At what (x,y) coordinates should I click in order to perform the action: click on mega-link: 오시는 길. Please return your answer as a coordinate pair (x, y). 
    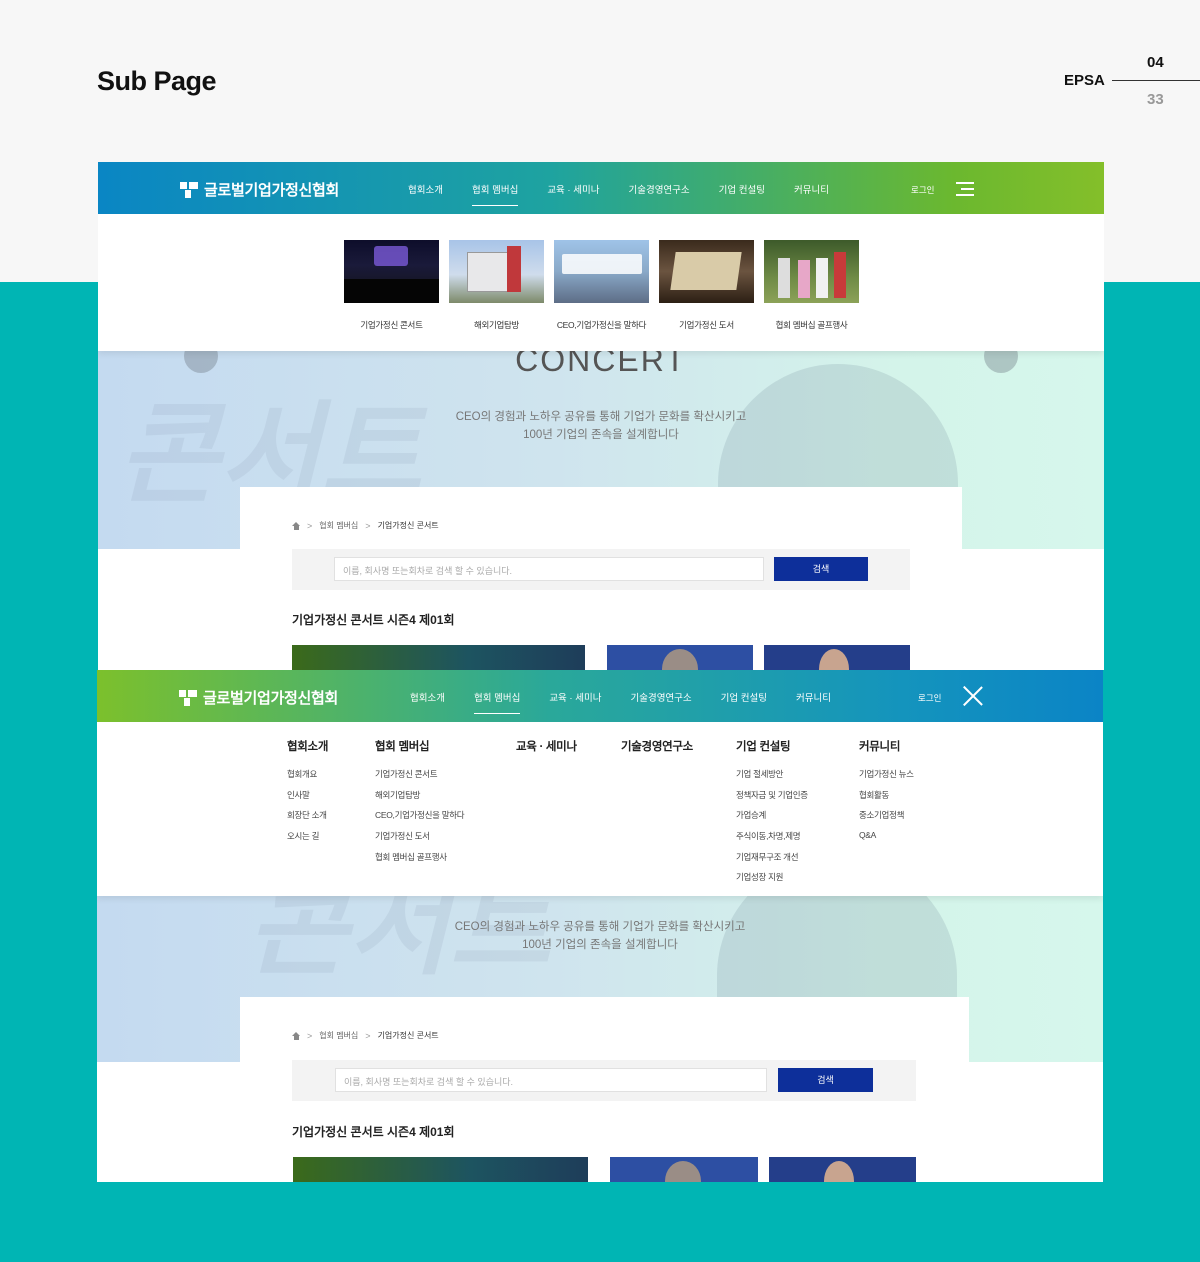
    Looking at the image, I should click on (307, 840).